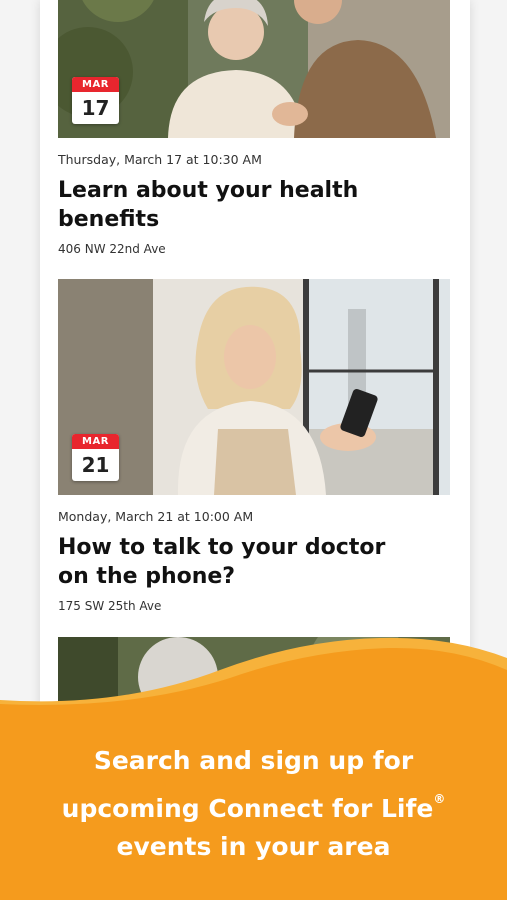 Image resolution: width=507 pixels, height=900 pixels. I want to click on date-badge: MAR 17, so click(95, 100).